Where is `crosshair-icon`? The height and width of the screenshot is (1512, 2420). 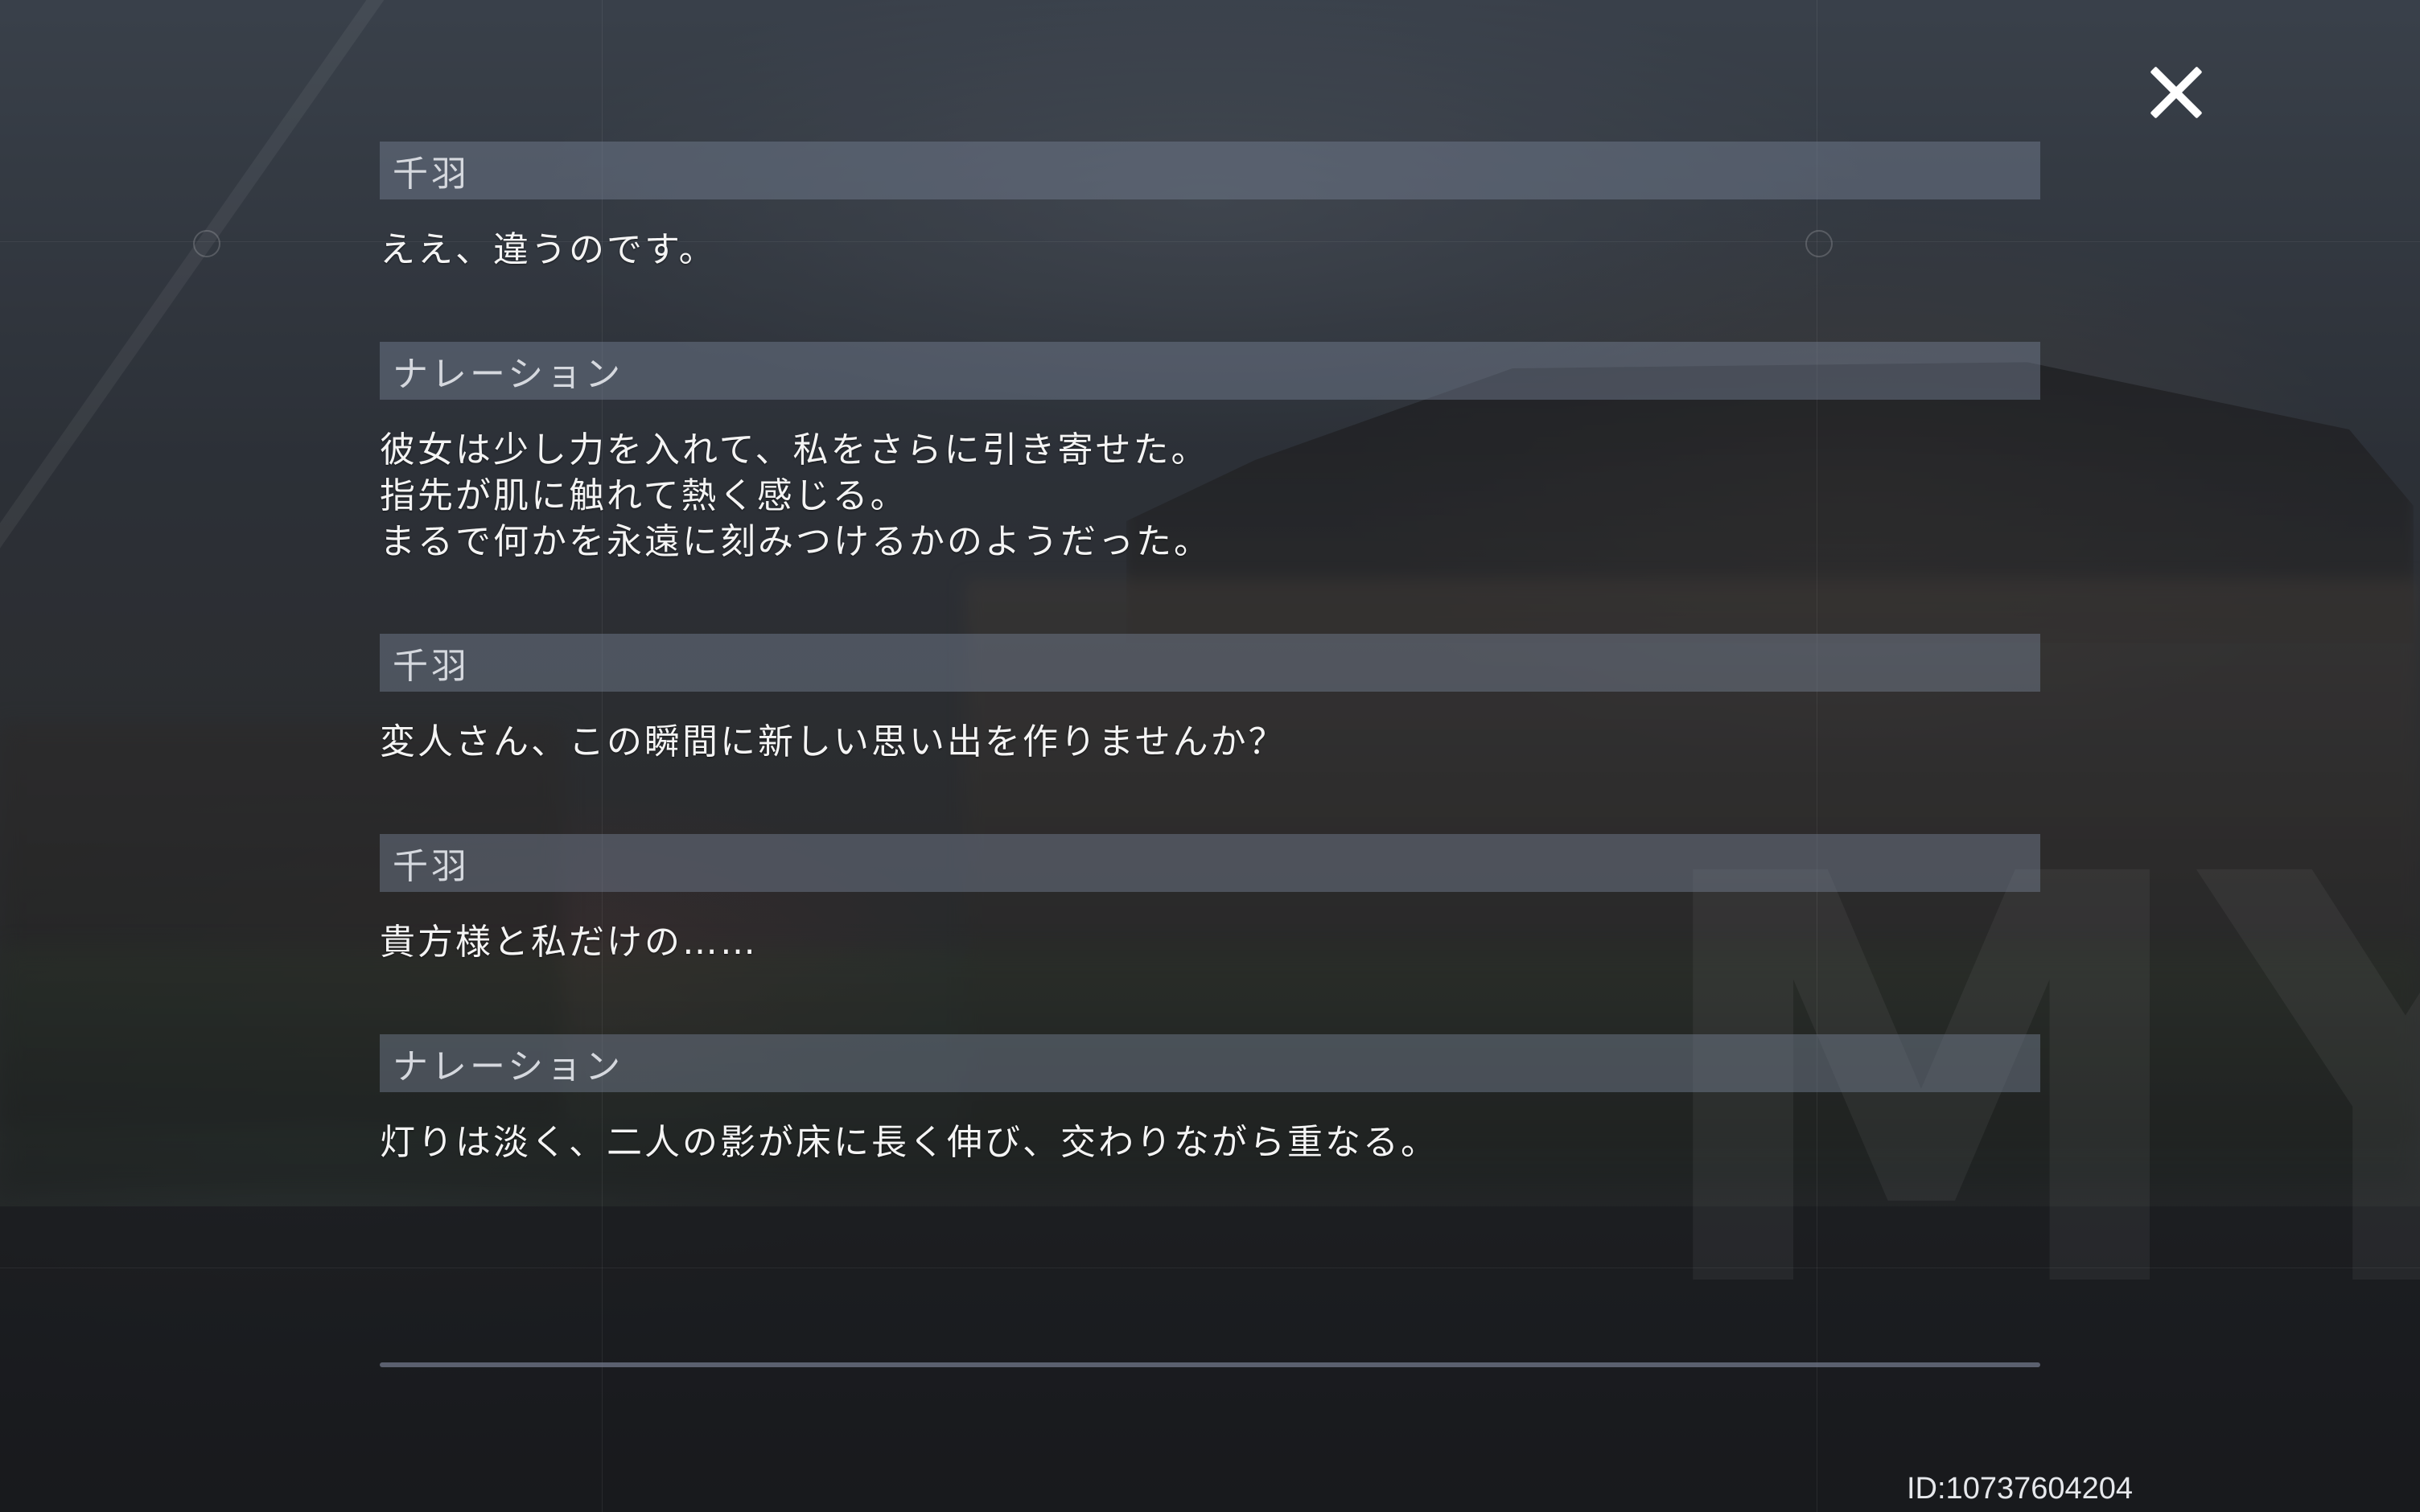 crosshair-icon is located at coordinates (207, 244).